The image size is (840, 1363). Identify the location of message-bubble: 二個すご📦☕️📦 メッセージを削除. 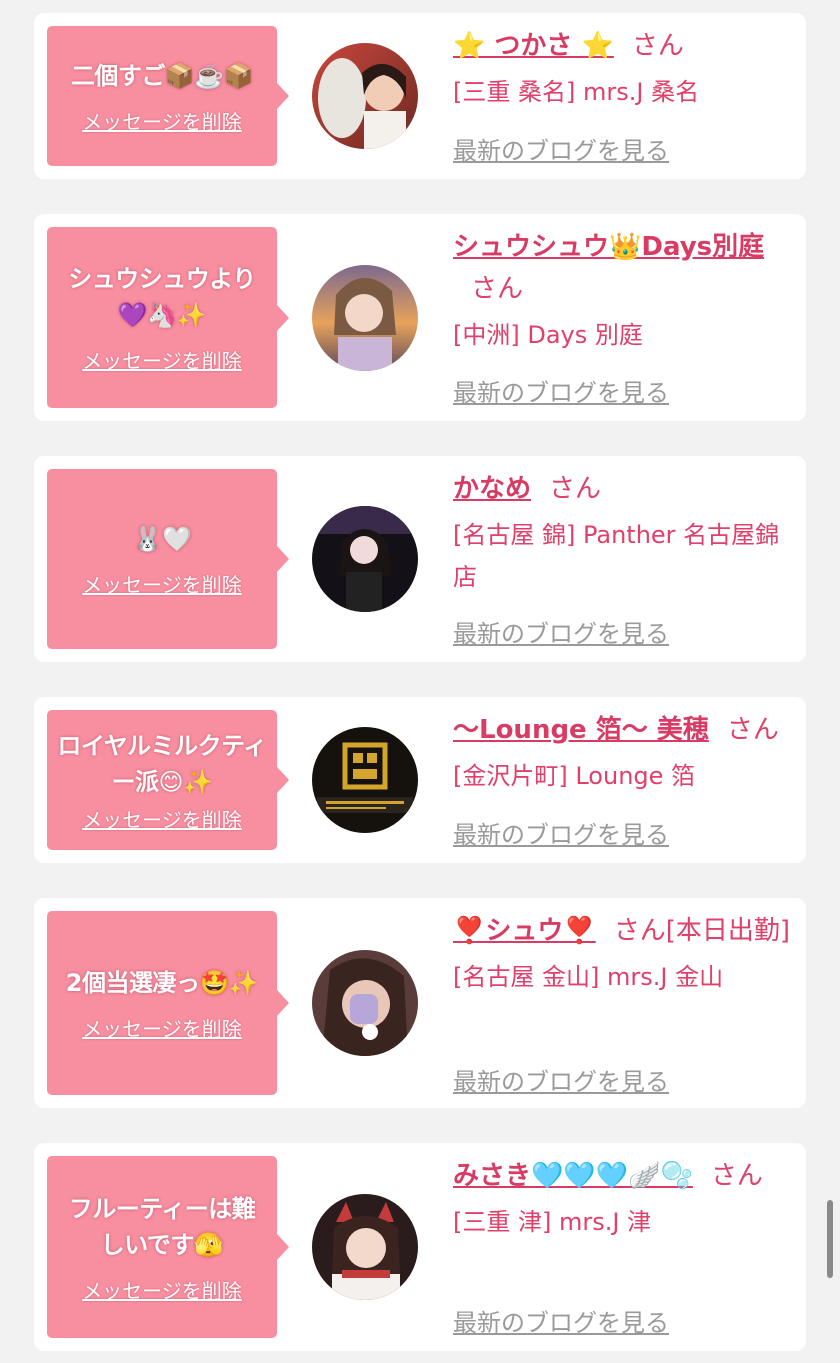
(168, 96).